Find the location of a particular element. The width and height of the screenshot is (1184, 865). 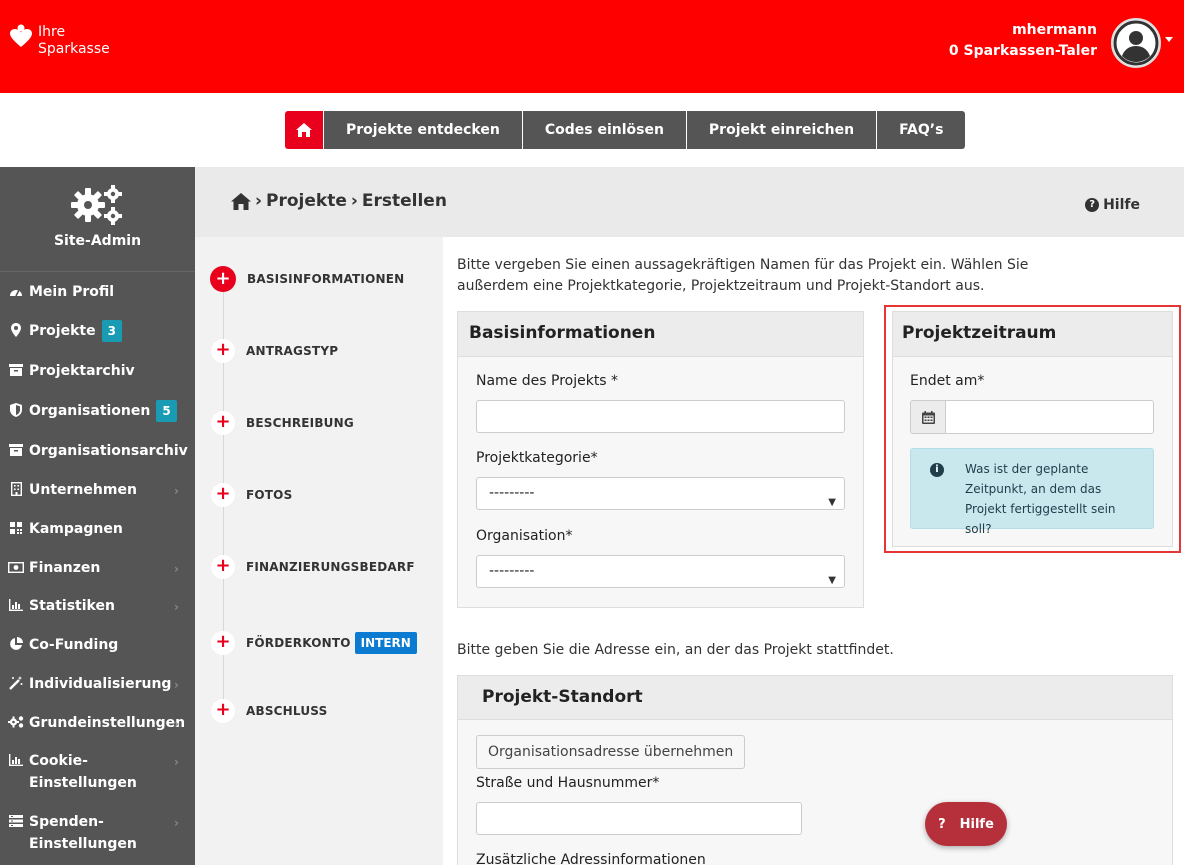

sidebar-item-grundeinstellungen: Grundeinstellungen › is located at coordinates (97, 723).